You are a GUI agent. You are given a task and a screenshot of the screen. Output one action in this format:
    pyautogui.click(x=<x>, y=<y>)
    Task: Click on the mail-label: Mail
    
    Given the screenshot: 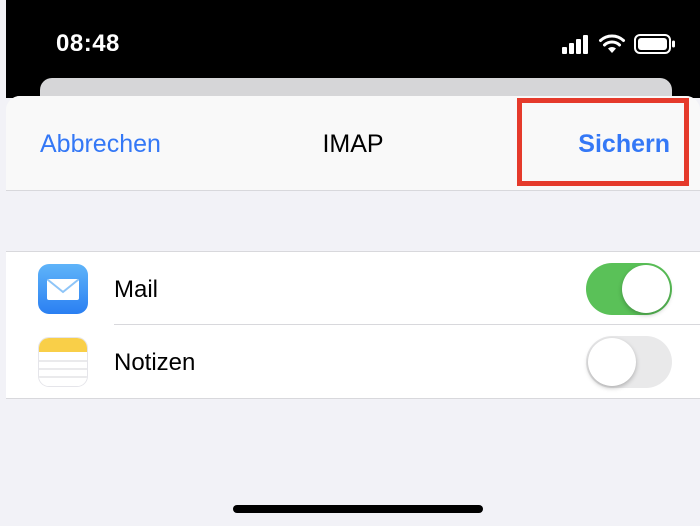 What is the action you would take?
    pyautogui.click(x=136, y=289)
    